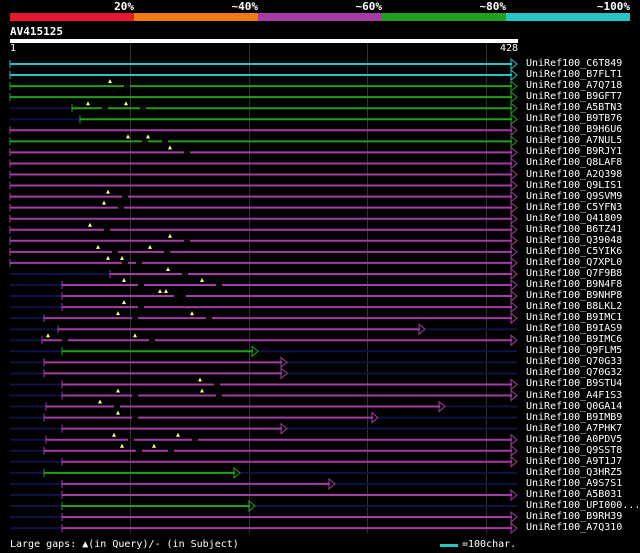 This screenshot has width=640, height=553. Describe the element at coordinates (574, 317) in the screenshot. I see `hit-label: UniRef100_B9IMC1` at that location.